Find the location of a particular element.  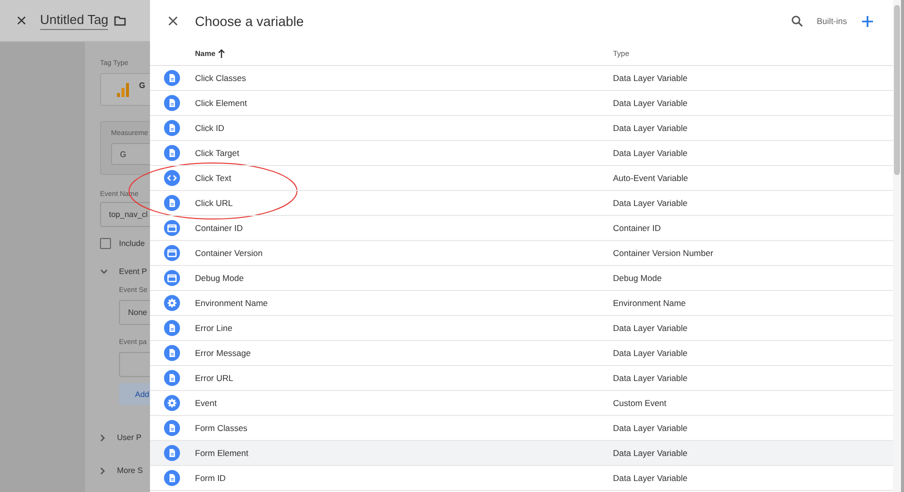

variable-name: Debug Mode is located at coordinates (220, 278).